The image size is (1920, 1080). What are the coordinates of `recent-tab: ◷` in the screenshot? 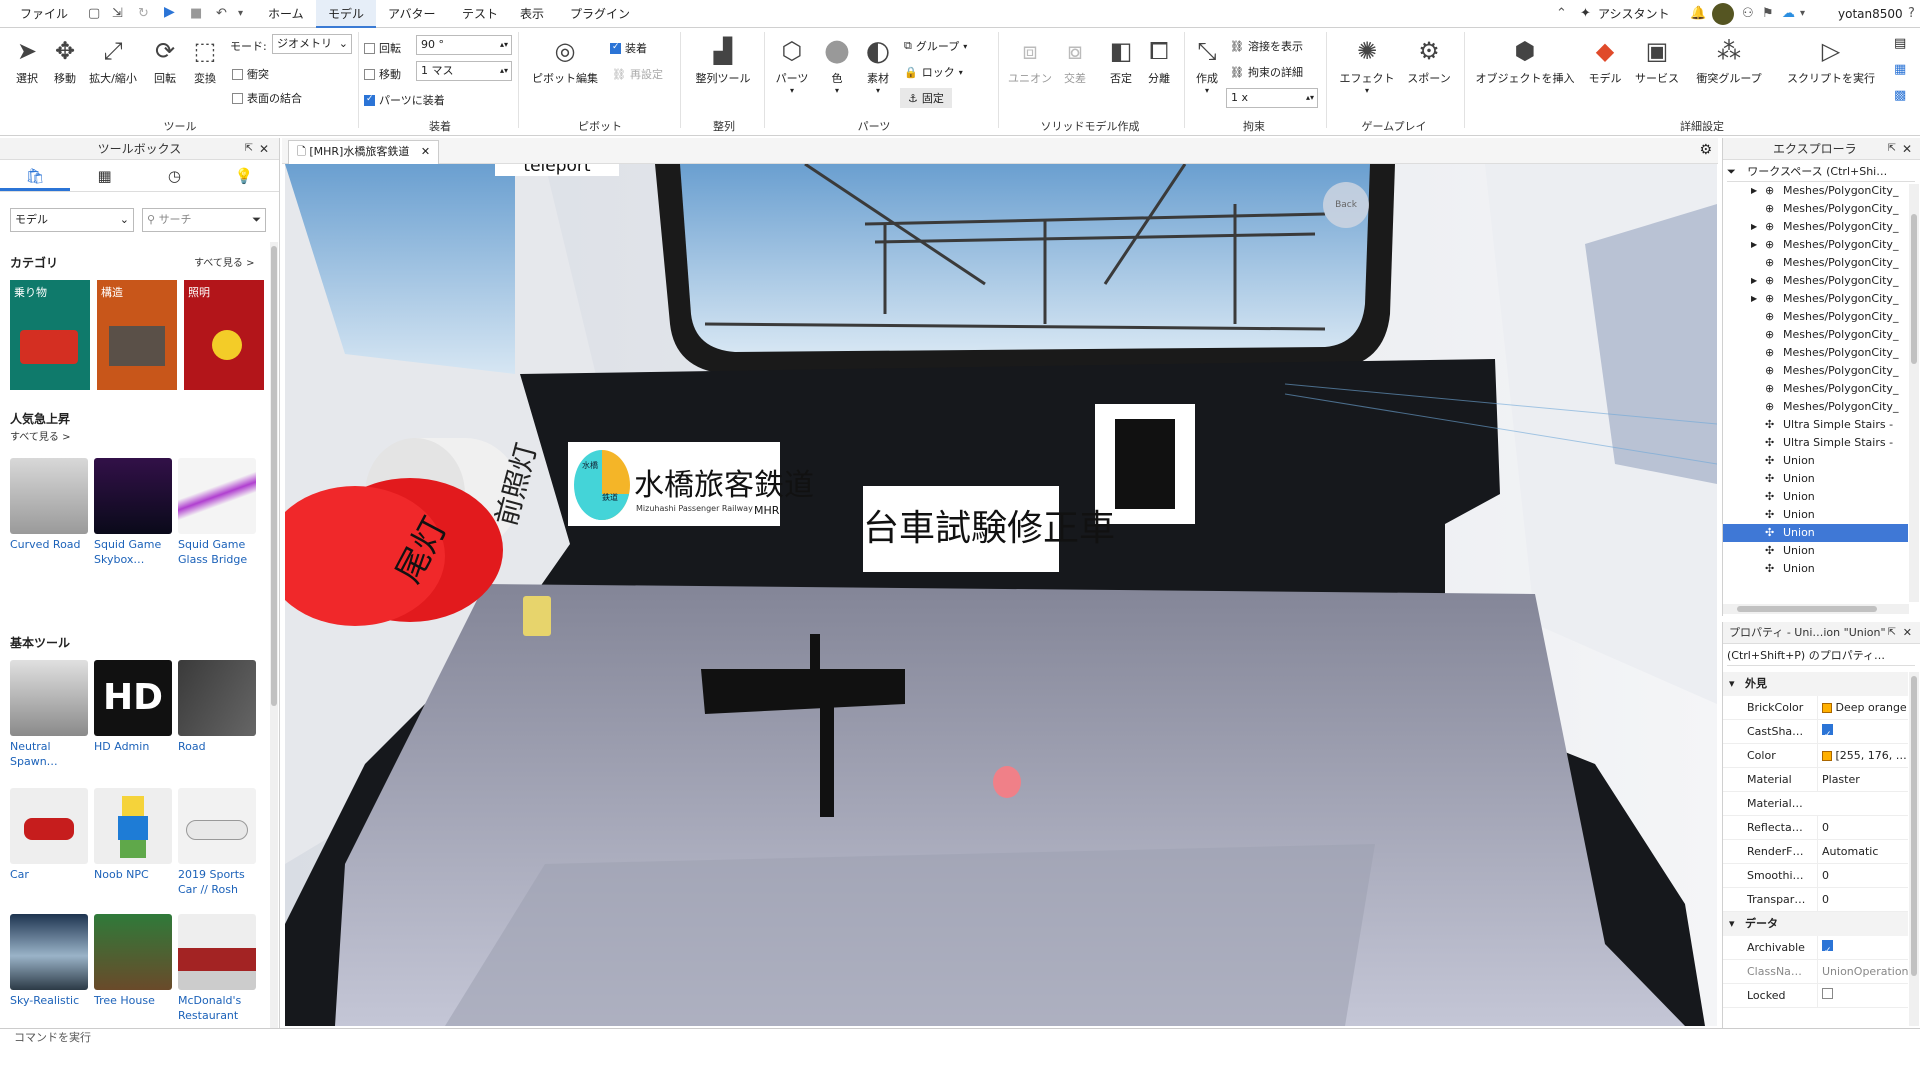 It's located at (175, 175).